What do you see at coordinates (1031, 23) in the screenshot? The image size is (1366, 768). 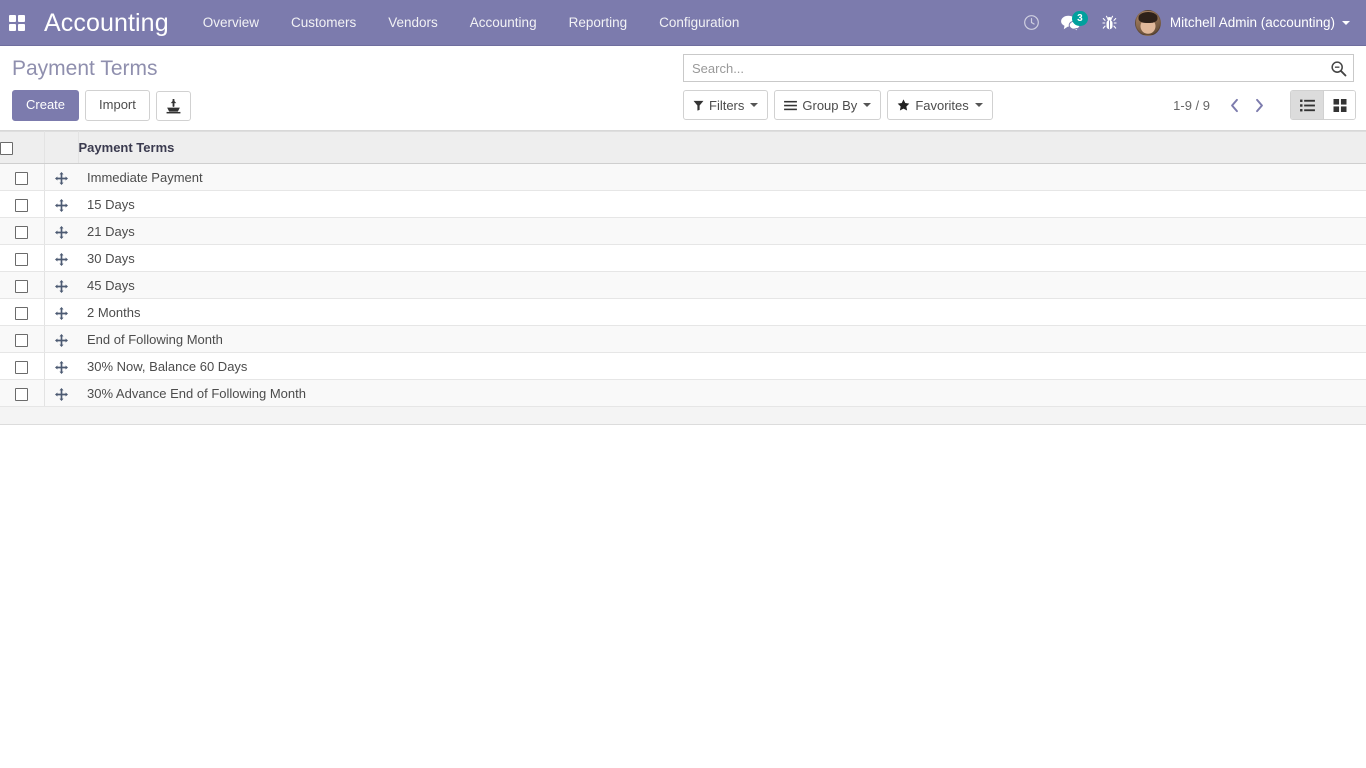 I see `activity-clock-button` at bounding box center [1031, 23].